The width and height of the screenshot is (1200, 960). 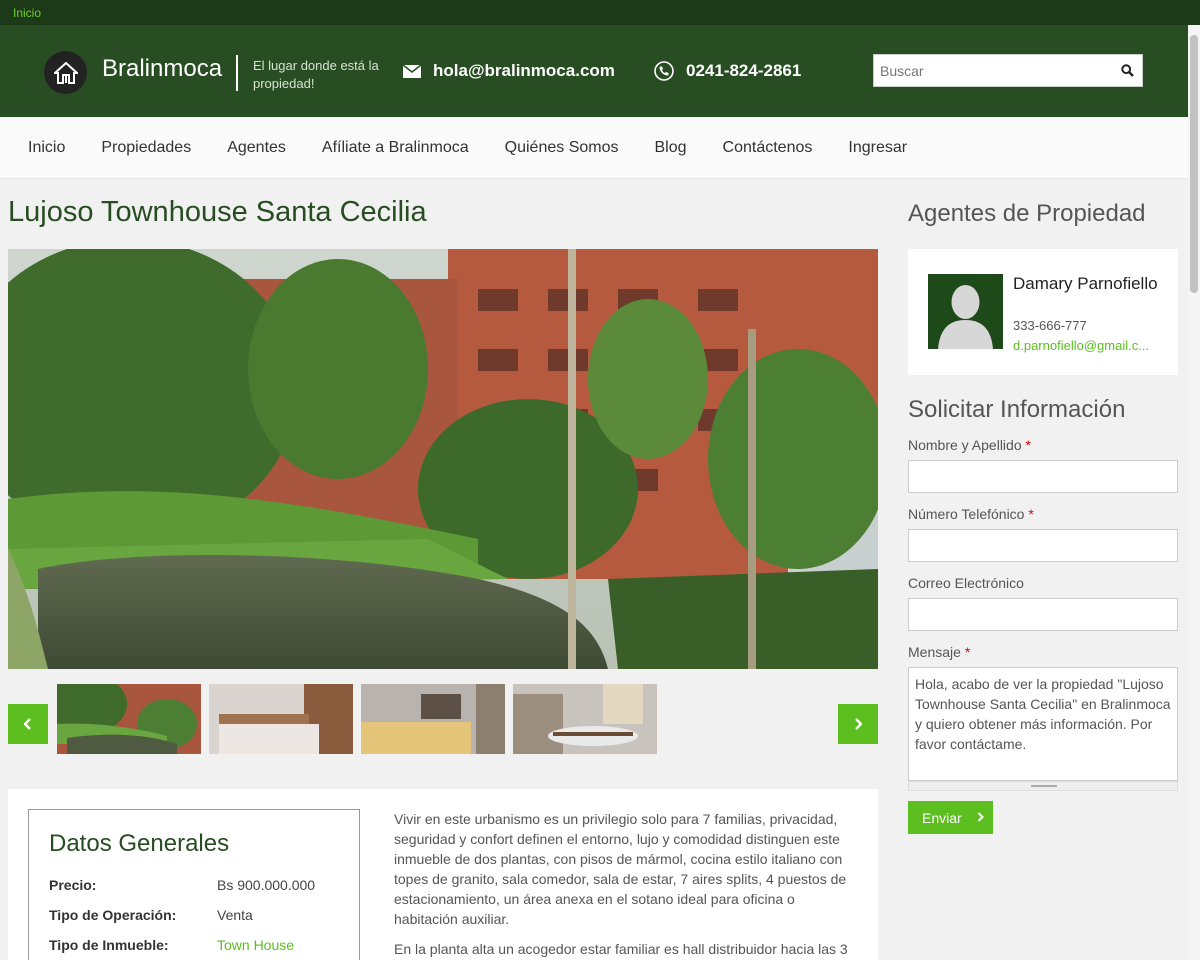 I want to click on header-email: hola@bralinmoca.com, so click(x=509, y=71).